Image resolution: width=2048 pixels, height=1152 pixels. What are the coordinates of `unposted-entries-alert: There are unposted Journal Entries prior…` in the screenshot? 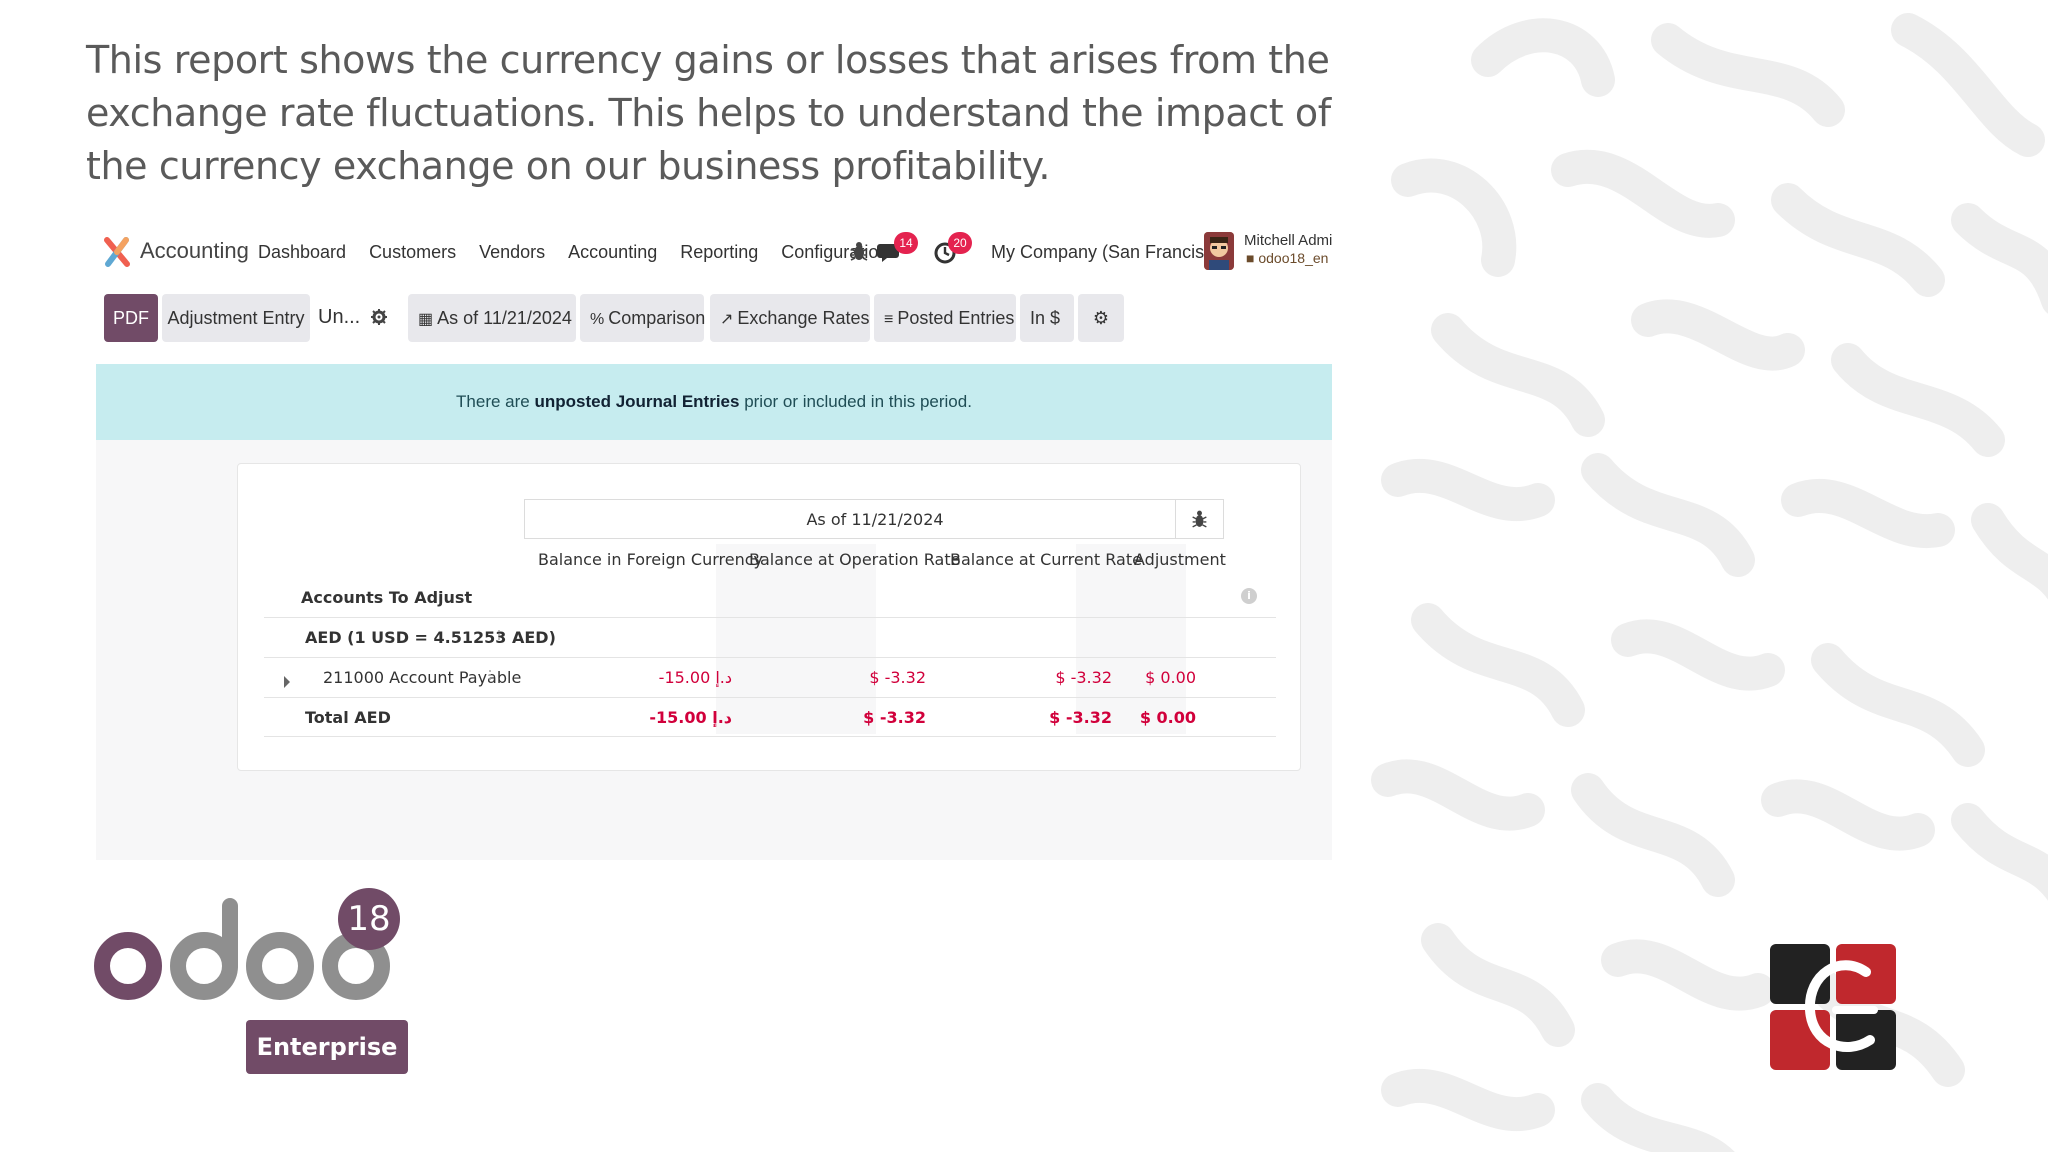 It's located at (714, 402).